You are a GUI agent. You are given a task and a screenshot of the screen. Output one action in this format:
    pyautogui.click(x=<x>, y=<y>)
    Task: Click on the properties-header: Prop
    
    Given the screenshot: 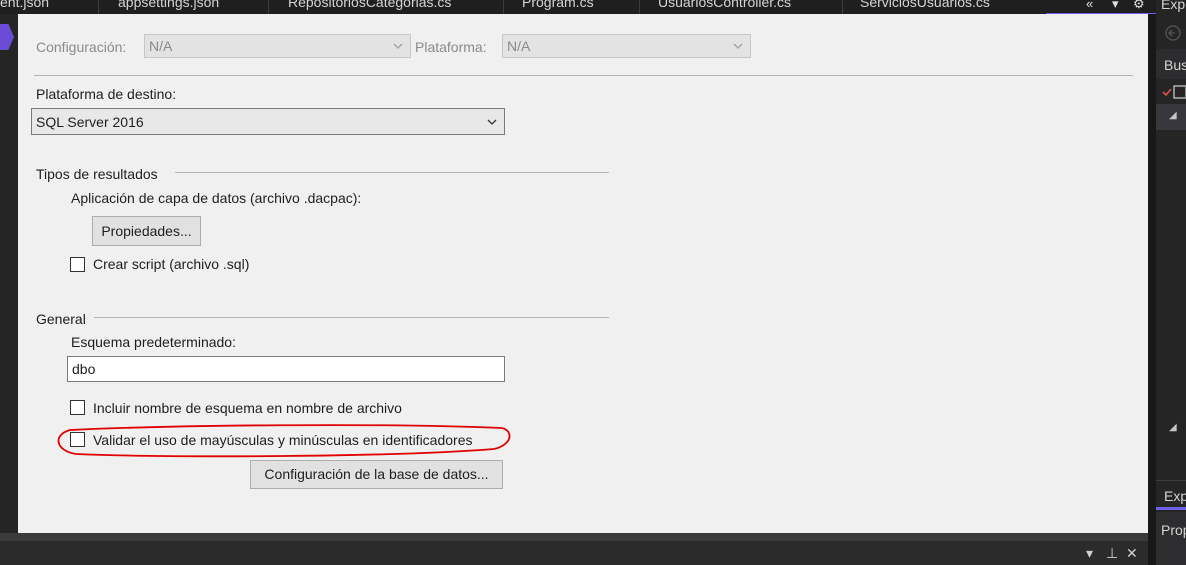 What is the action you would take?
    pyautogui.click(x=1171, y=538)
    